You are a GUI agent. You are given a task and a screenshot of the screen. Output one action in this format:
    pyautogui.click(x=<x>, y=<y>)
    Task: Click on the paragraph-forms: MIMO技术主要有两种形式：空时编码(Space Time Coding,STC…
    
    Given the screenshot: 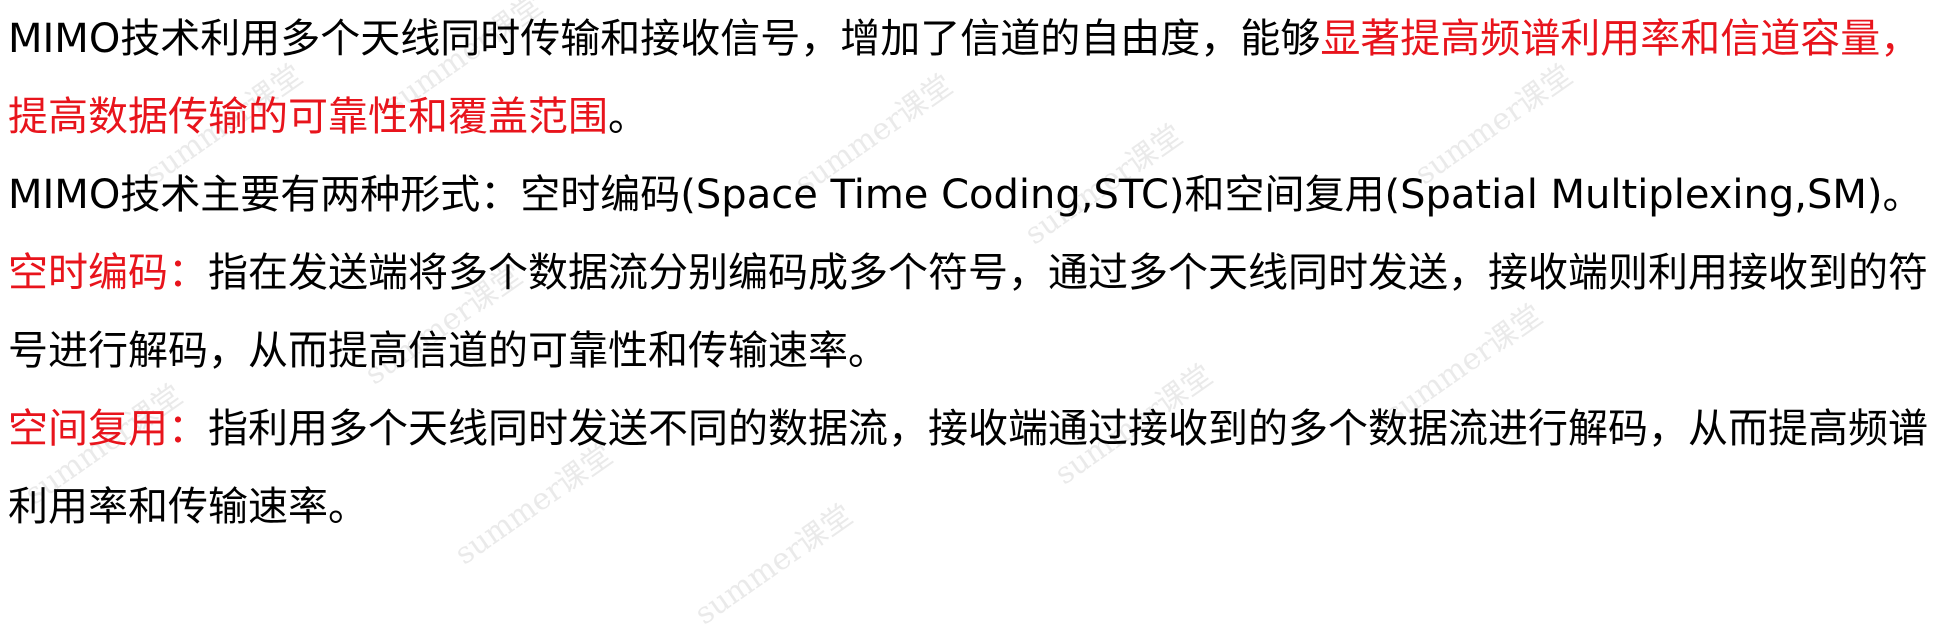 What is the action you would take?
    pyautogui.click(x=970, y=195)
    